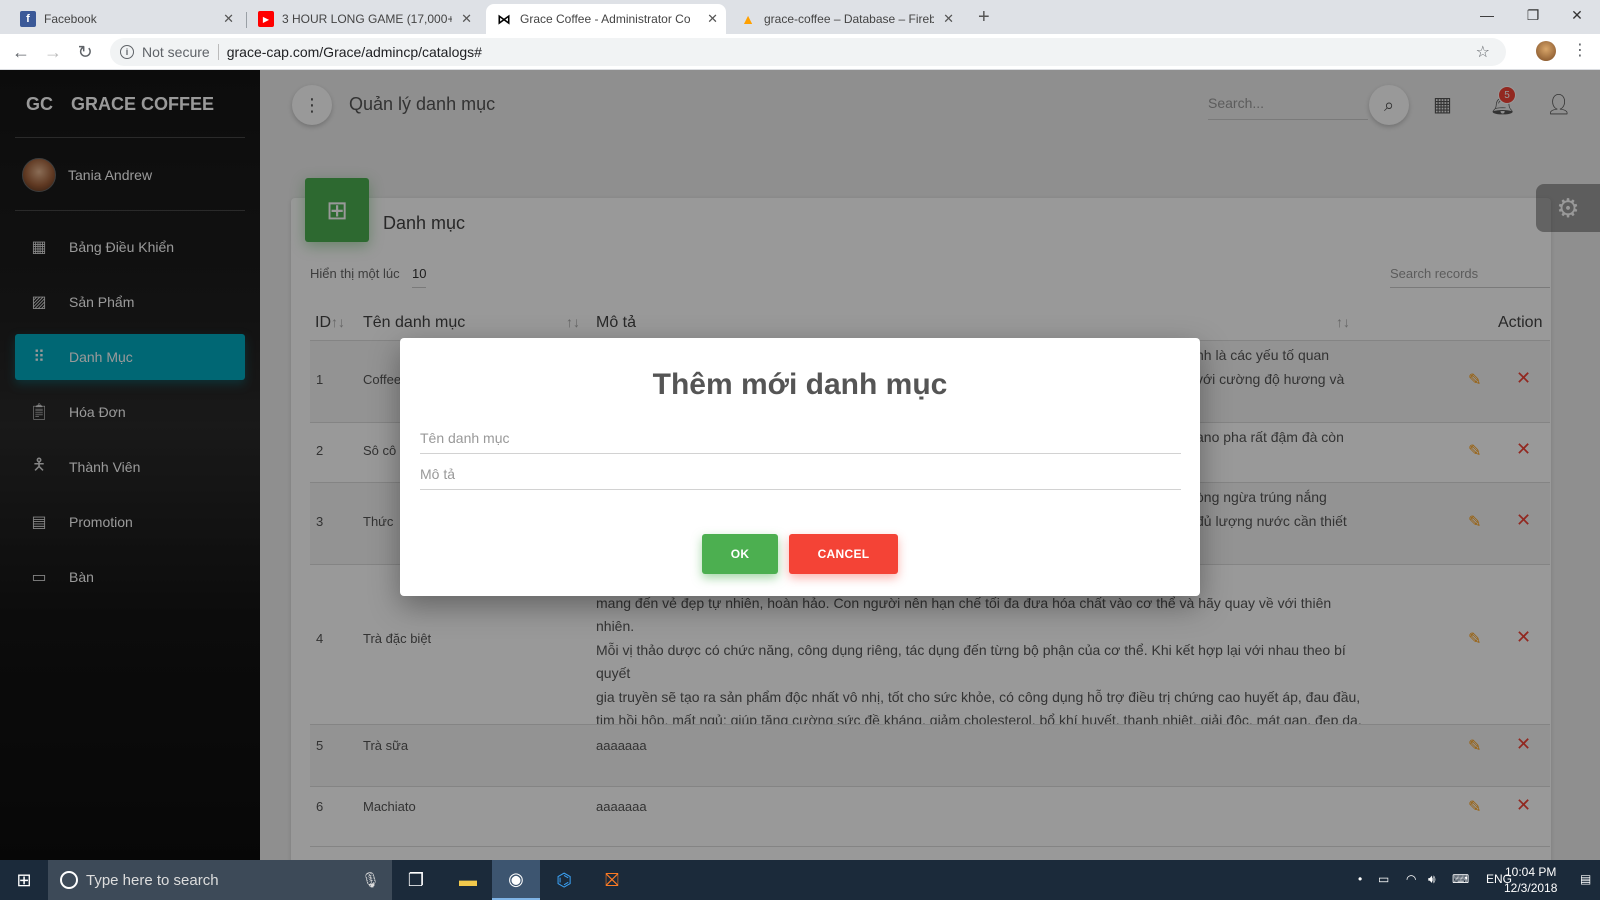 The width and height of the screenshot is (1600, 900). Describe the element at coordinates (612, 880) in the screenshot. I see `xampp-icon: ⛝` at that location.